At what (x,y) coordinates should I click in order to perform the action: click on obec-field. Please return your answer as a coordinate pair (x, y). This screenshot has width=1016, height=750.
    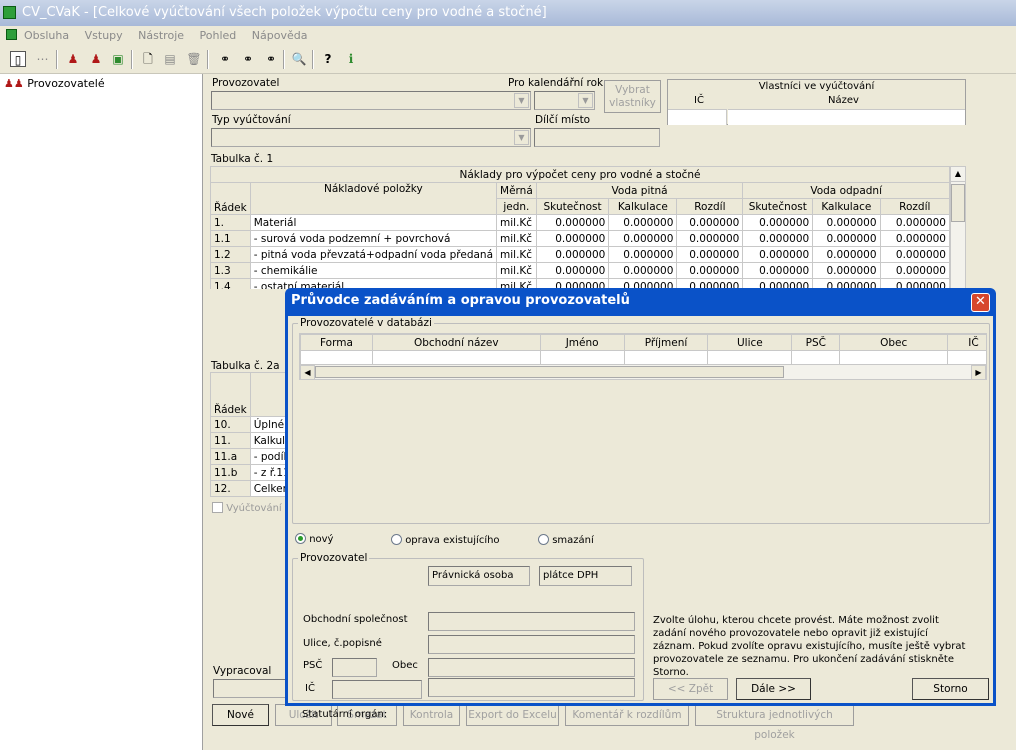
    Looking at the image, I should click on (531, 667).